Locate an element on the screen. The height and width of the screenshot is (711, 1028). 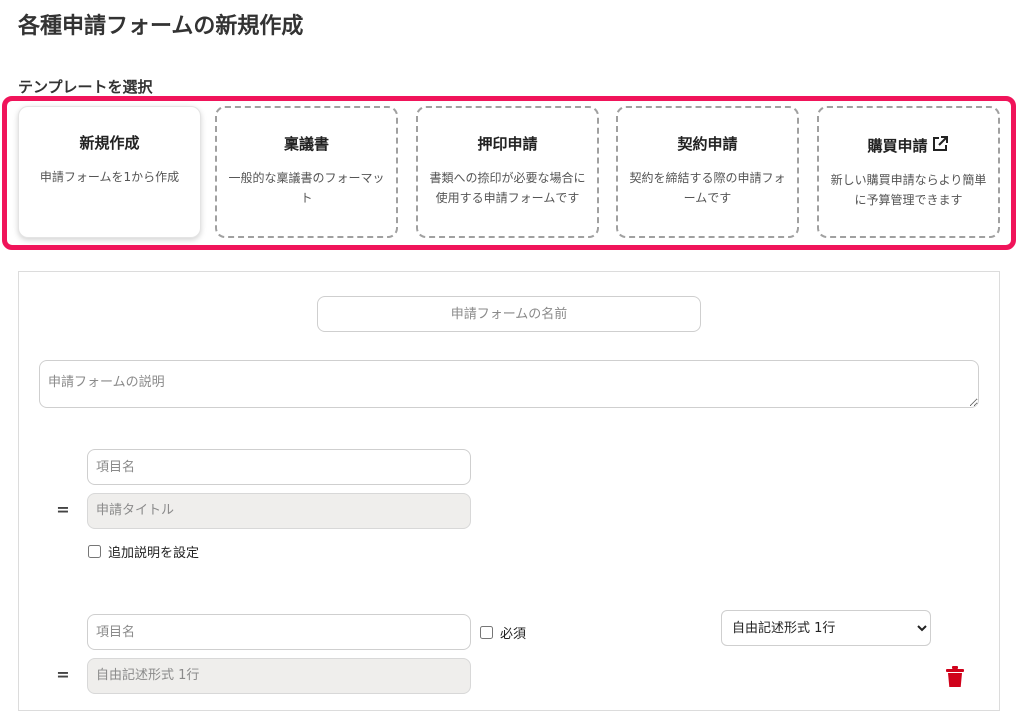
template-card-description: 一般的な稟議書のフォーマット is located at coordinates (306, 188).